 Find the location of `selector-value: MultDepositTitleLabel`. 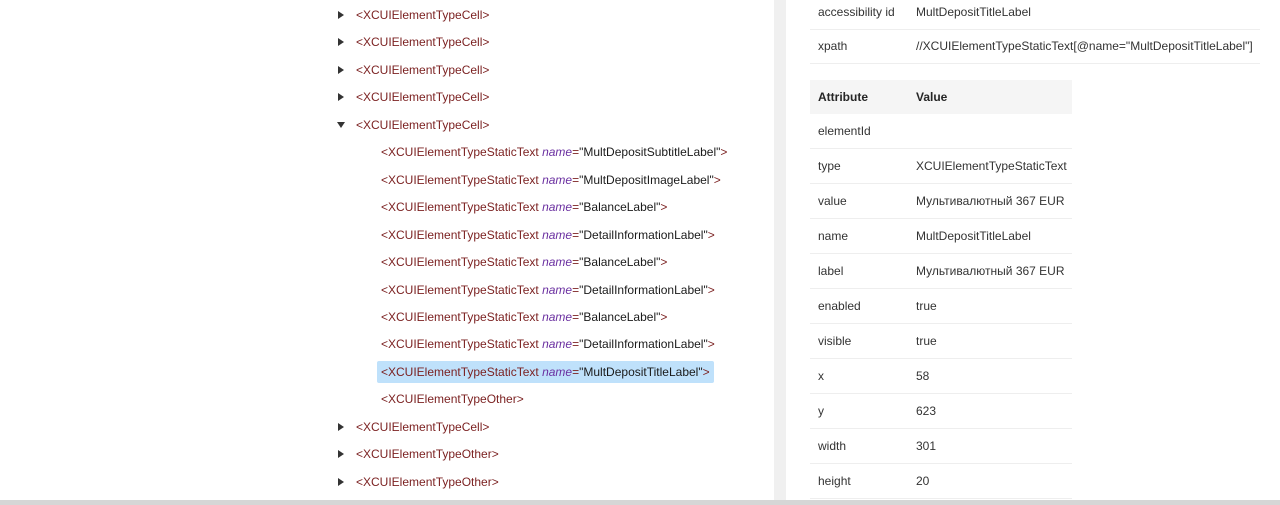

selector-value: MultDepositTitleLabel is located at coordinates (973, 12).